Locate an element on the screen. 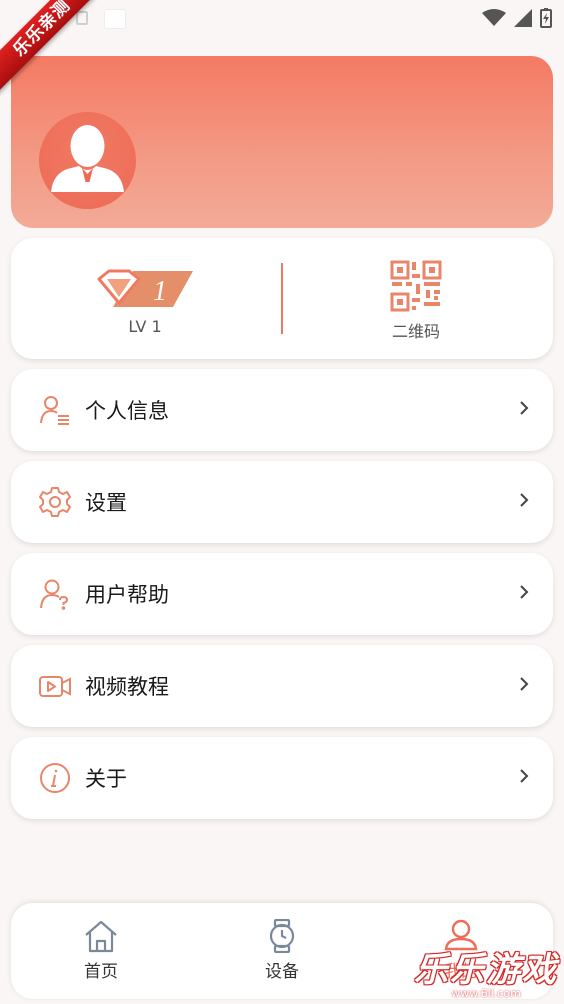 Image resolution: width=564 pixels, height=1004 pixels. level-badge-icon: 1 is located at coordinates (145, 288).